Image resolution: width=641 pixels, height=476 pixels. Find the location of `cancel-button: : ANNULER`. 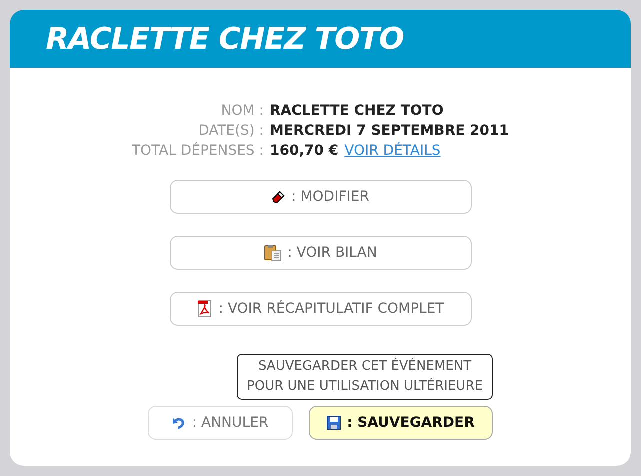

cancel-button: : ANNULER is located at coordinates (220, 423).